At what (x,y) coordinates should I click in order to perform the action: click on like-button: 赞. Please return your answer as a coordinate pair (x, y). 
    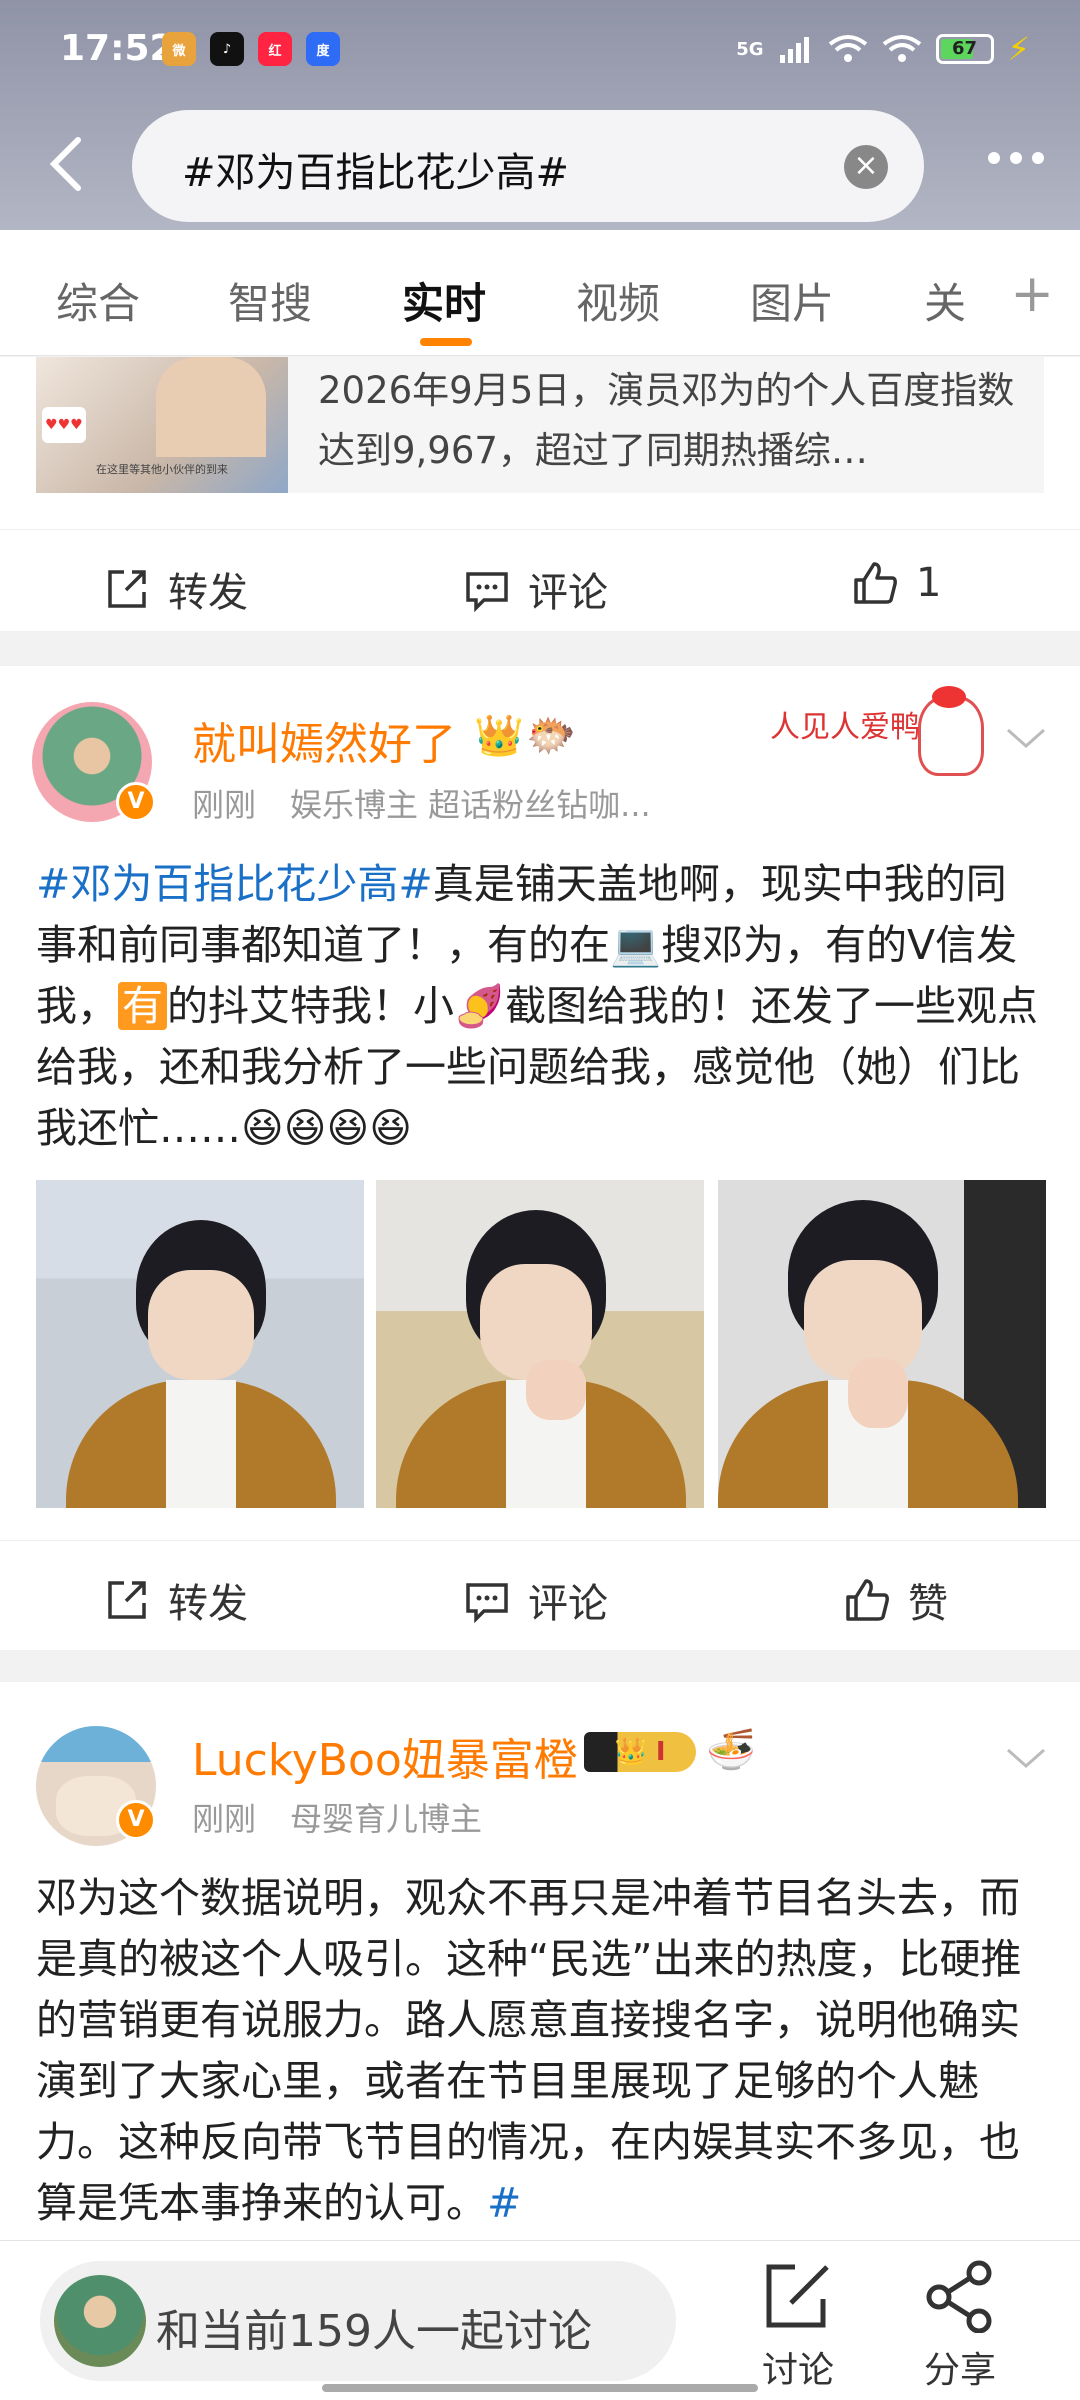
    Looking at the image, I should click on (896, 1600).